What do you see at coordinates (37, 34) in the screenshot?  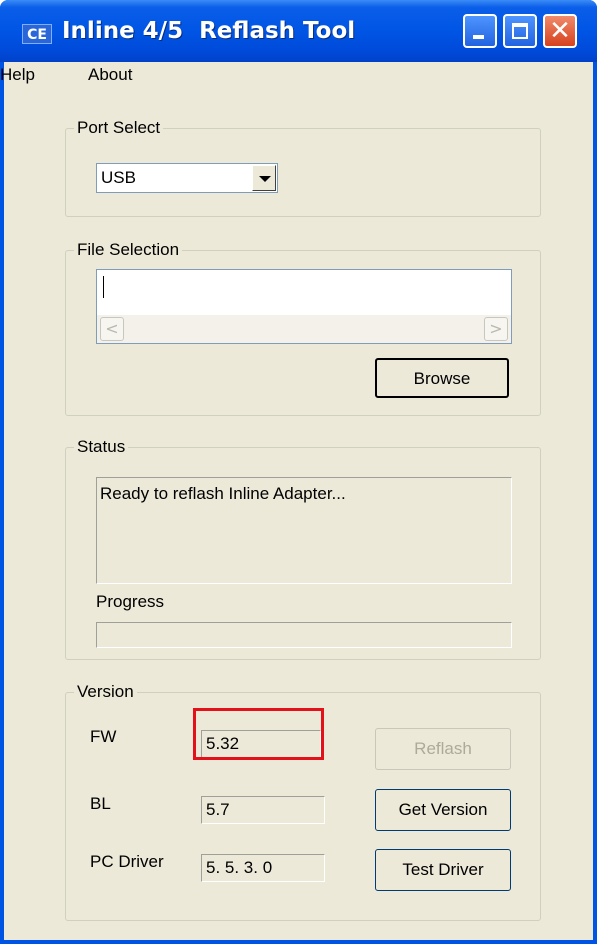 I see `app-icon: CE` at bounding box center [37, 34].